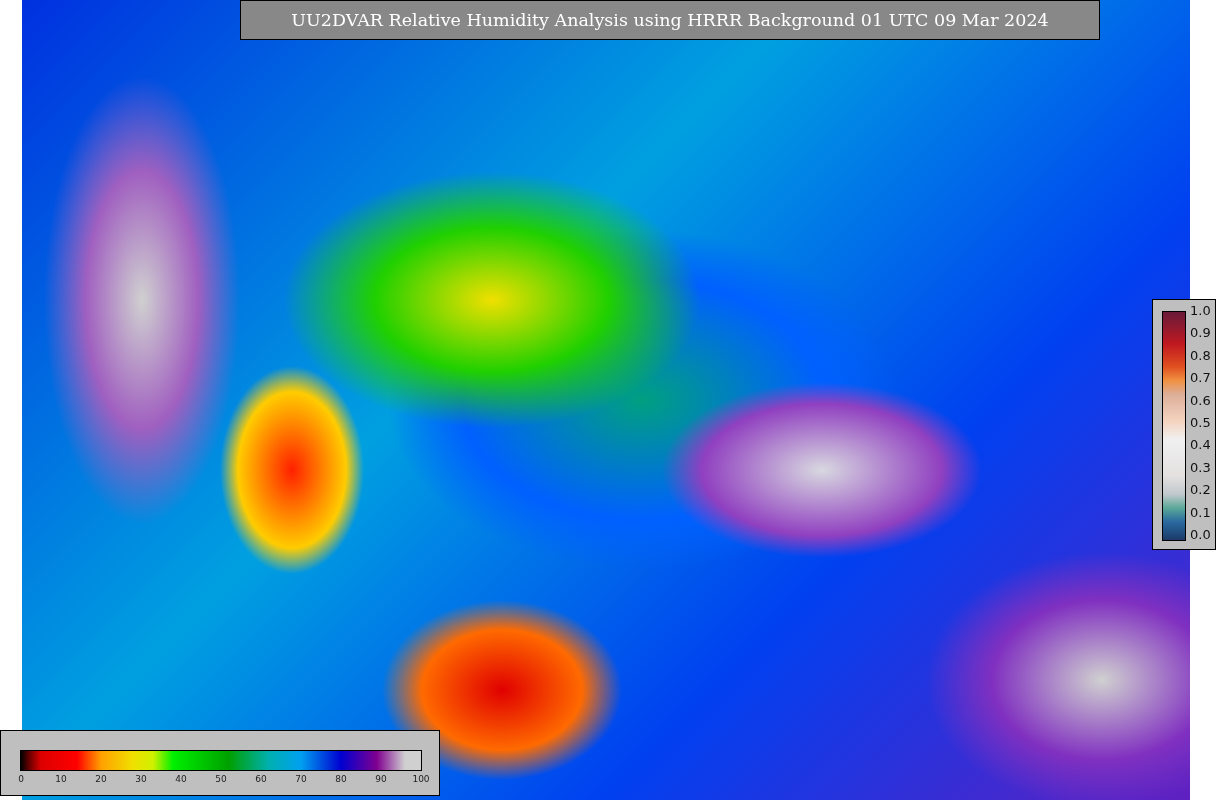  What do you see at coordinates (1200, 355) in the screenshot?
I see `colorbar-label: 0.8` at bounding box center [1200, 355].